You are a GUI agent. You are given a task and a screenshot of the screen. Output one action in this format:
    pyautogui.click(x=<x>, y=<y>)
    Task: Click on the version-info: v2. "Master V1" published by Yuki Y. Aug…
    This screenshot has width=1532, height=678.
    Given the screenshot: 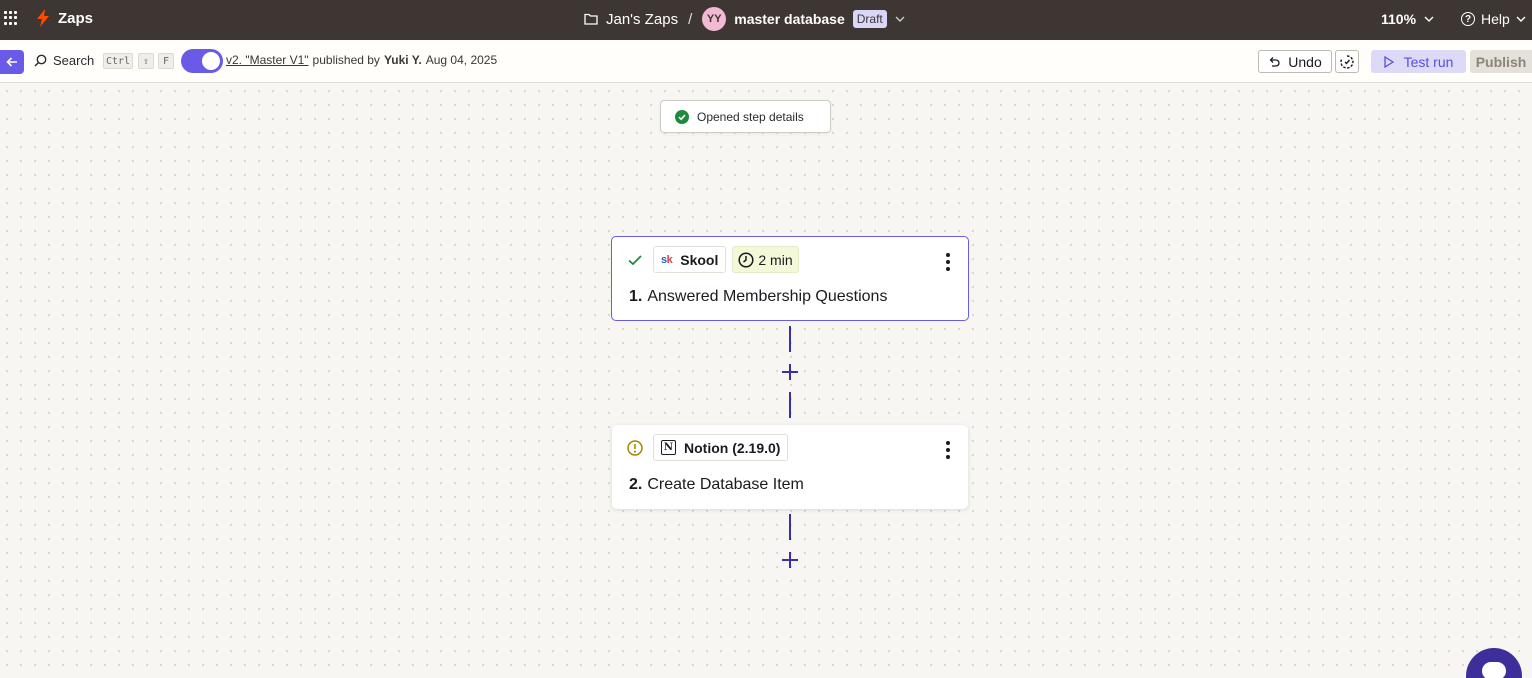 What is the action you would take?
    pyautogui.click(x=361, y=60)
    